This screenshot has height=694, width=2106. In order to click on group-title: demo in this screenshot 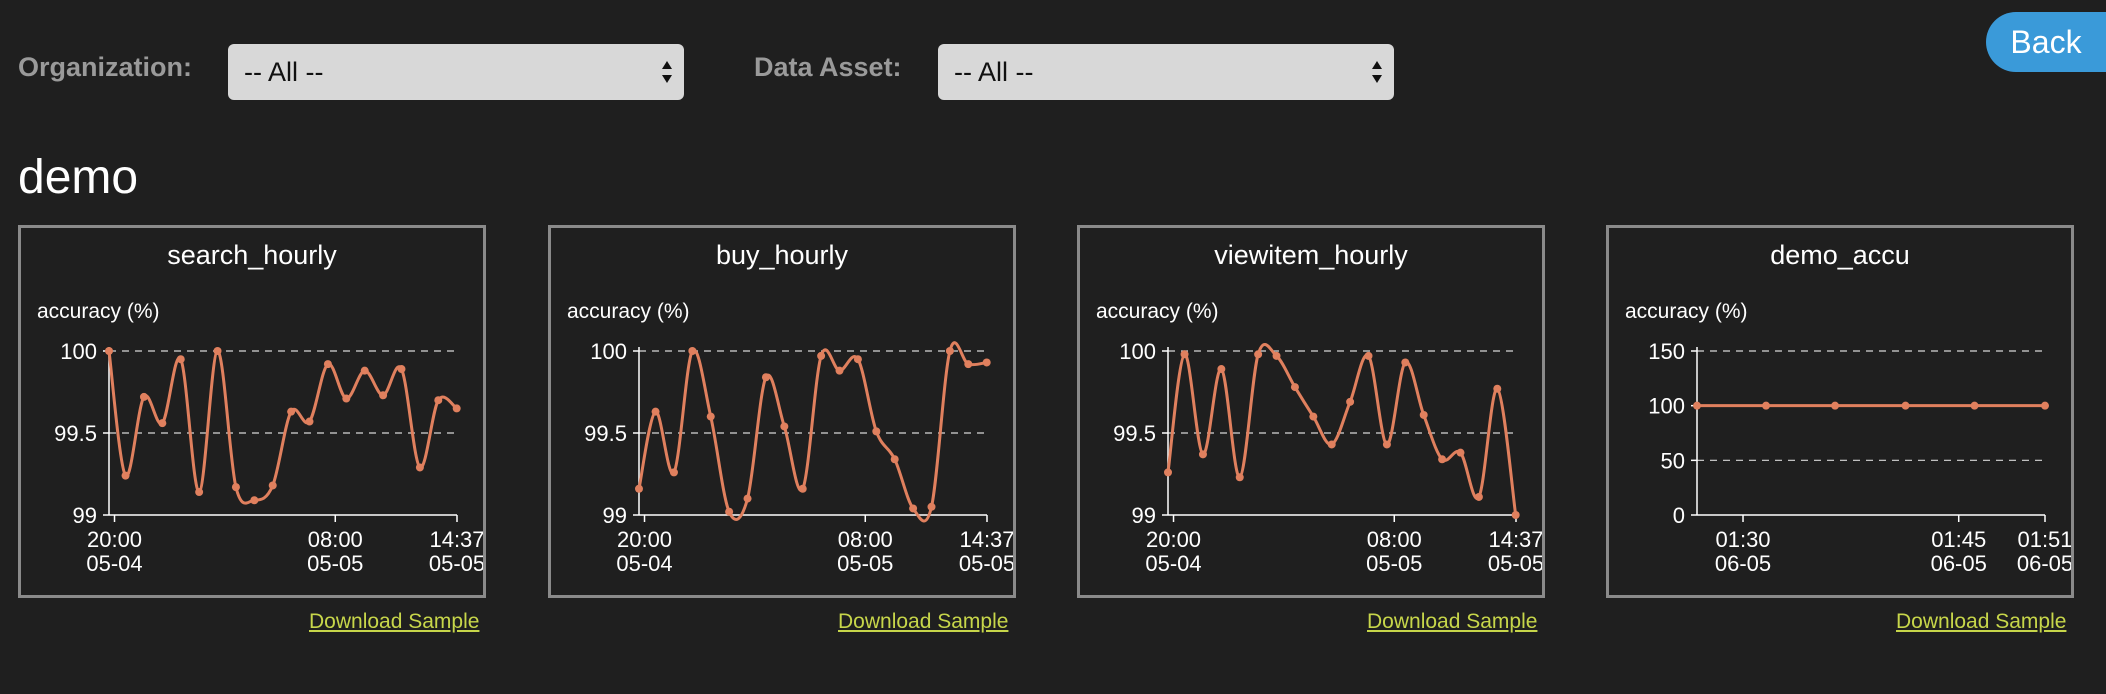, I will do `click(78, 177)`.